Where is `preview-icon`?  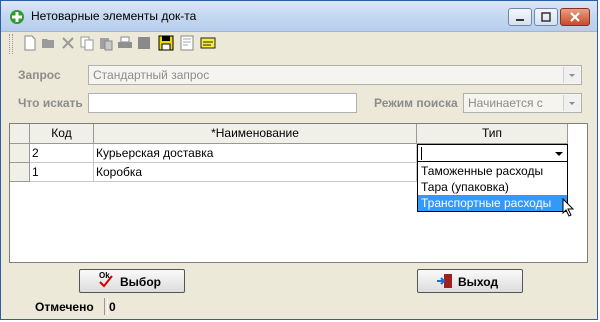 preview-icon is located at coordinates (187, 43).